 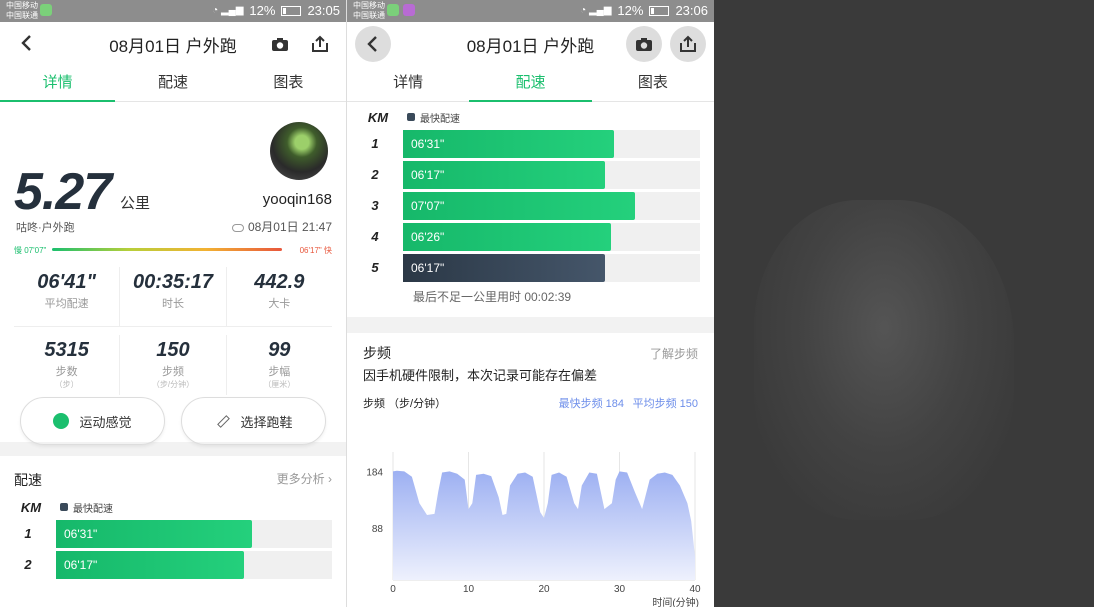 I want to click on stat-stride: 99 步幅 （厘米）, so click(x=279, y=365).